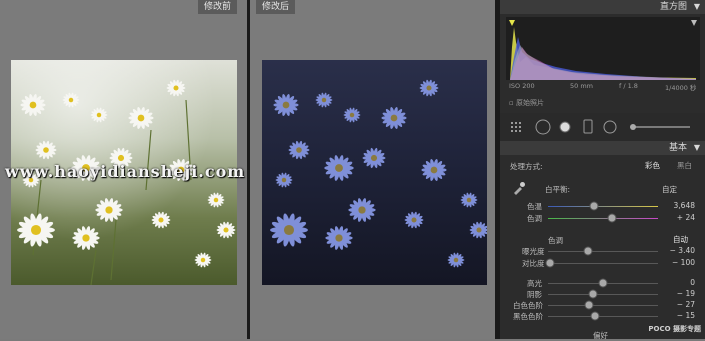 This screenshot has width=705, height=341. Describe the element at coordinates (603, 48) in the screenshot. I see `histogram-graph` at that location.